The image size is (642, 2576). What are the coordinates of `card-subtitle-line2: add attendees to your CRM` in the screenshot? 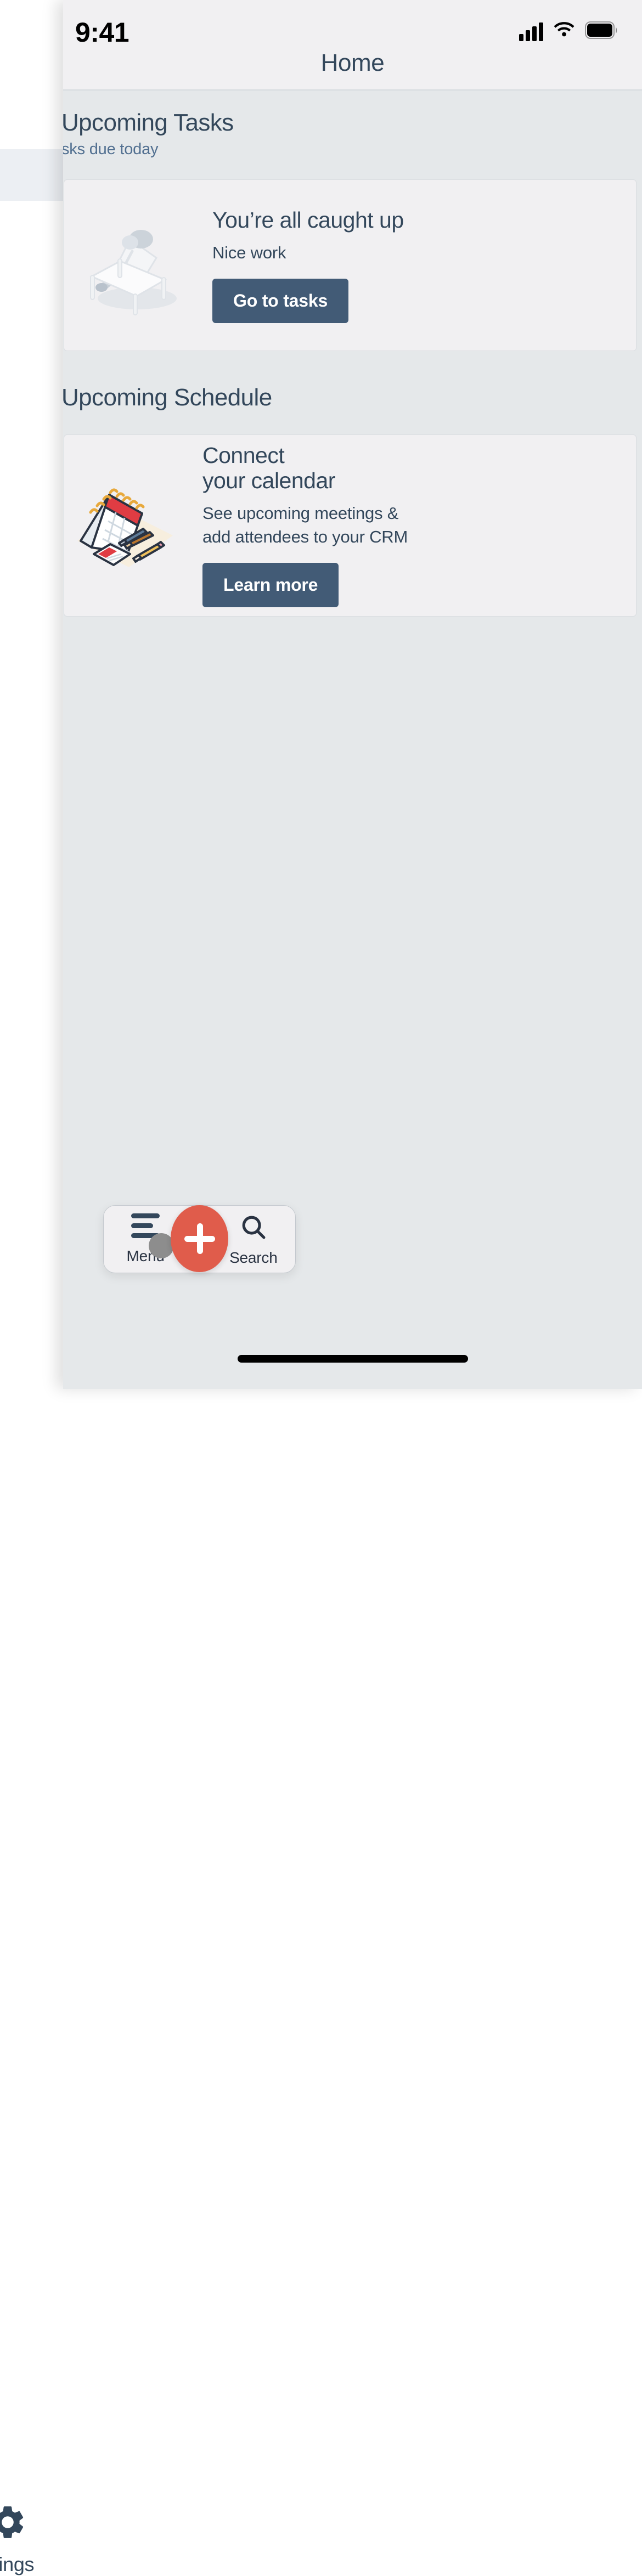 It's located at (305, 536).